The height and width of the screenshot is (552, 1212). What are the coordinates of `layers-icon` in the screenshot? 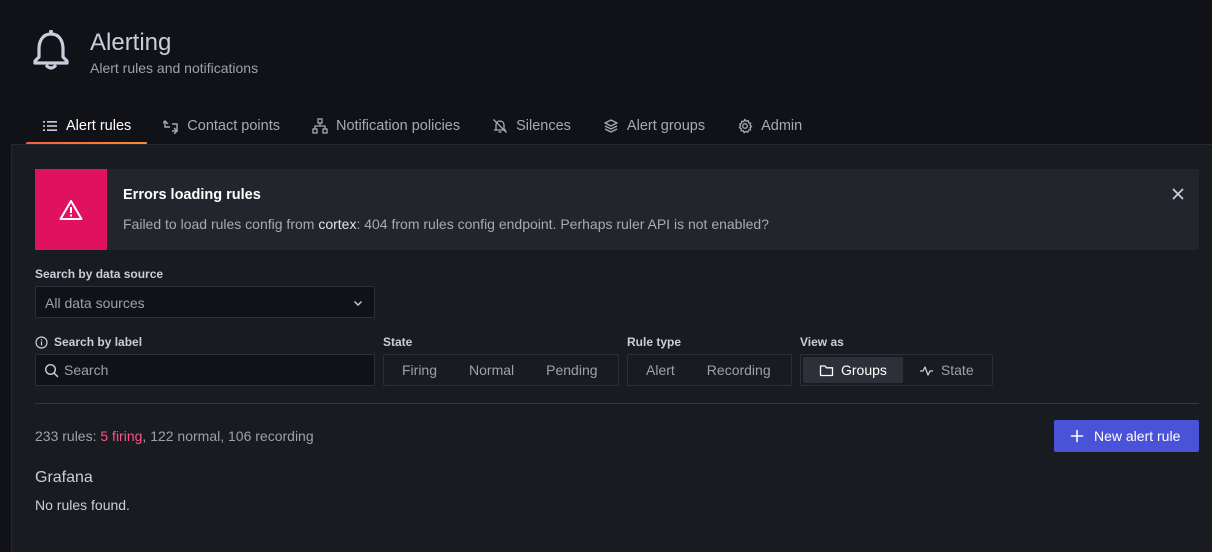 It's located at (611, 126).